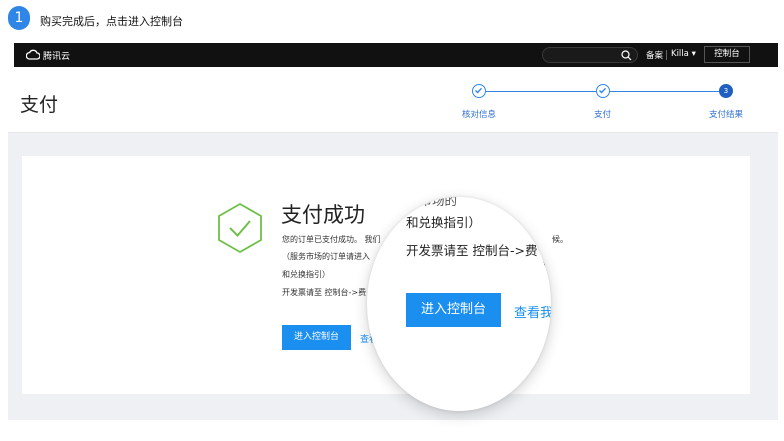 Image resolution: width=784 pixels, height=441 pixels. What do you see at coordinates (111, 21) in the screenshot?
I see `instruction-text: 购买完成后，点击进入控制台` at bounding box center [111, 21].